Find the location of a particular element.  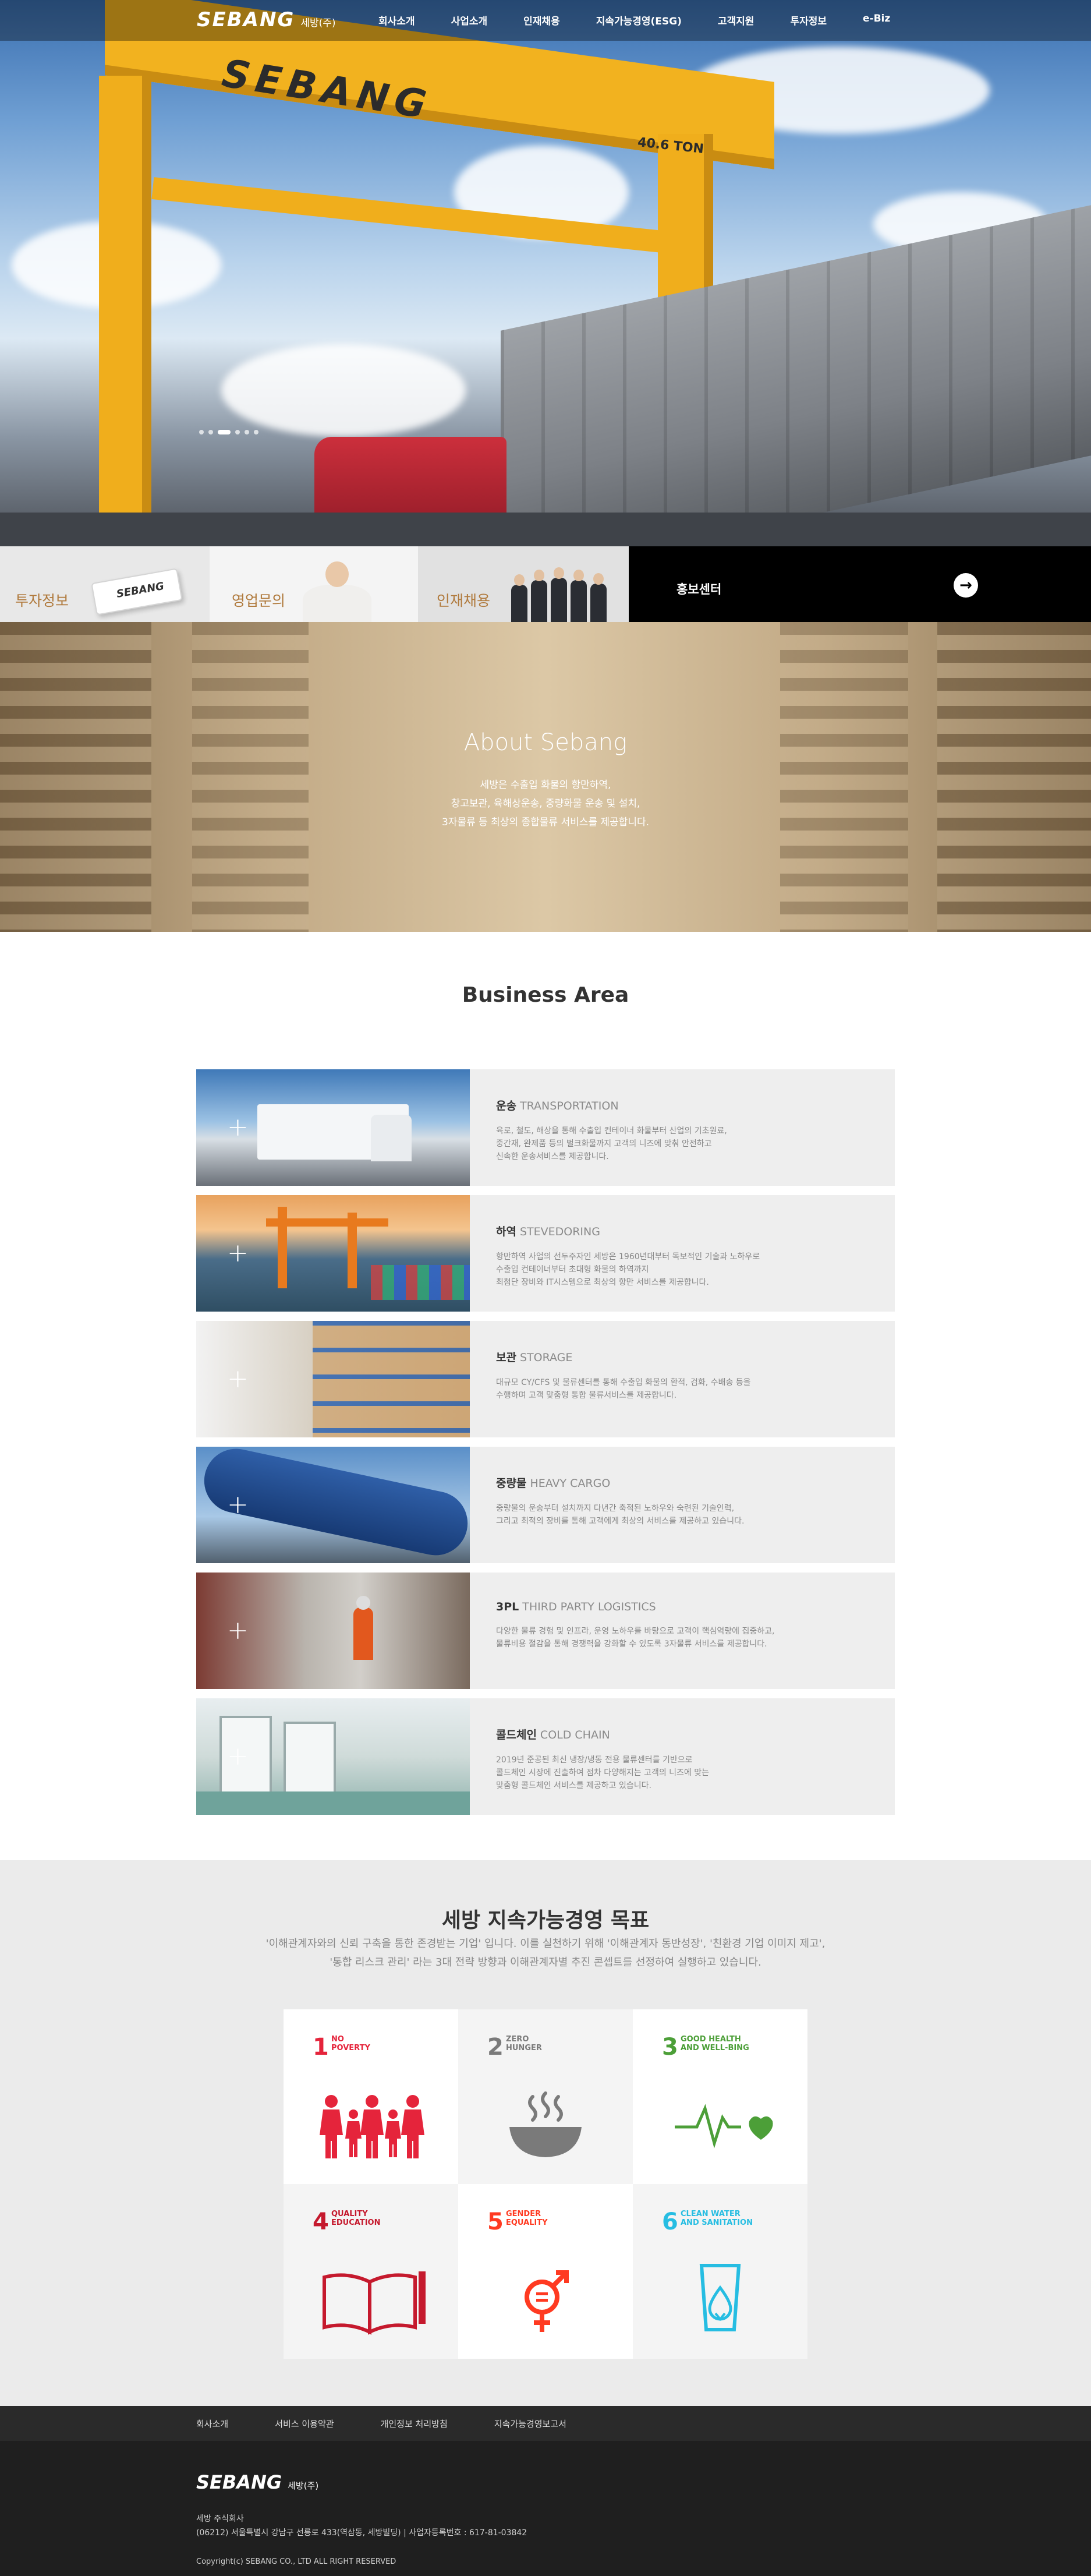

company-name: 세방 주식회사 is located at coordinates (220, 2519).